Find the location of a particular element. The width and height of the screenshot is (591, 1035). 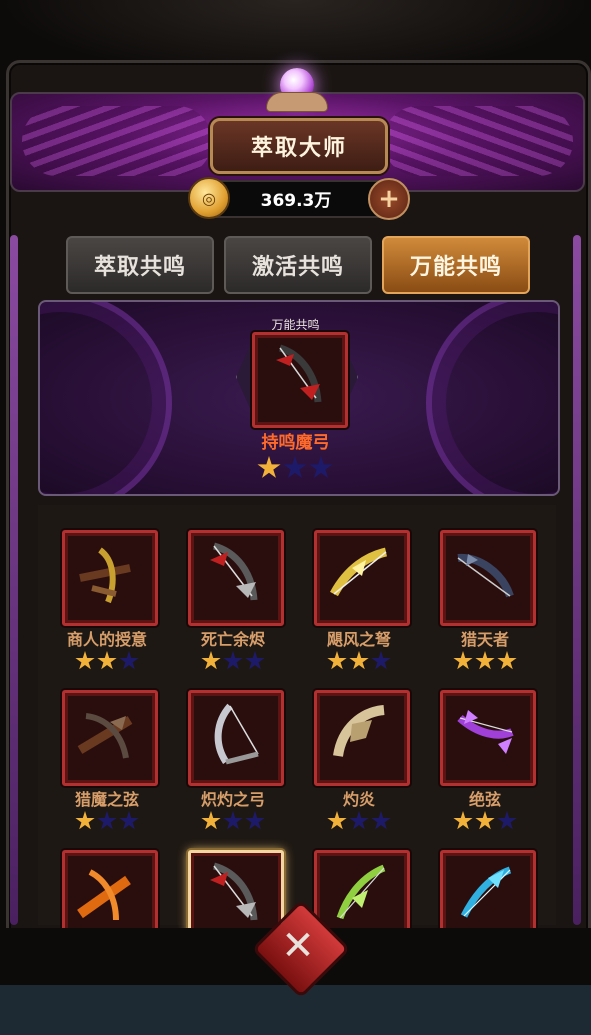

currency-amount: 369.3万 is located at coordinates (296, 201).